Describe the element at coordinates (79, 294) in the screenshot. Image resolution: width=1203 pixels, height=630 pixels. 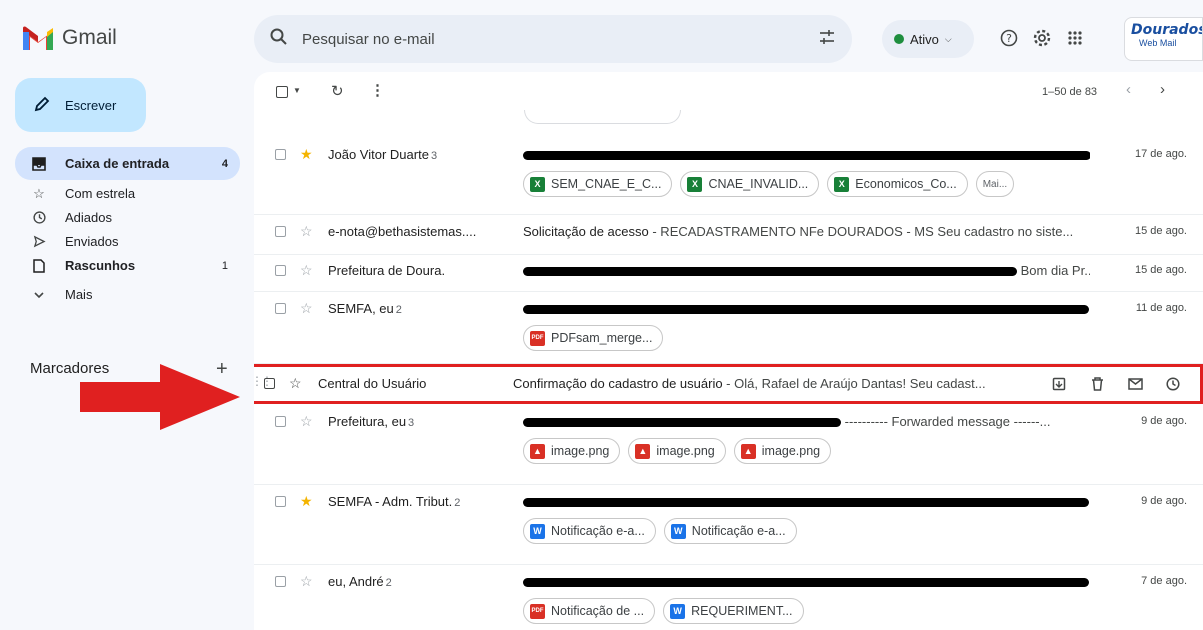
I see `sidebar-item-label: Mais` at that location.